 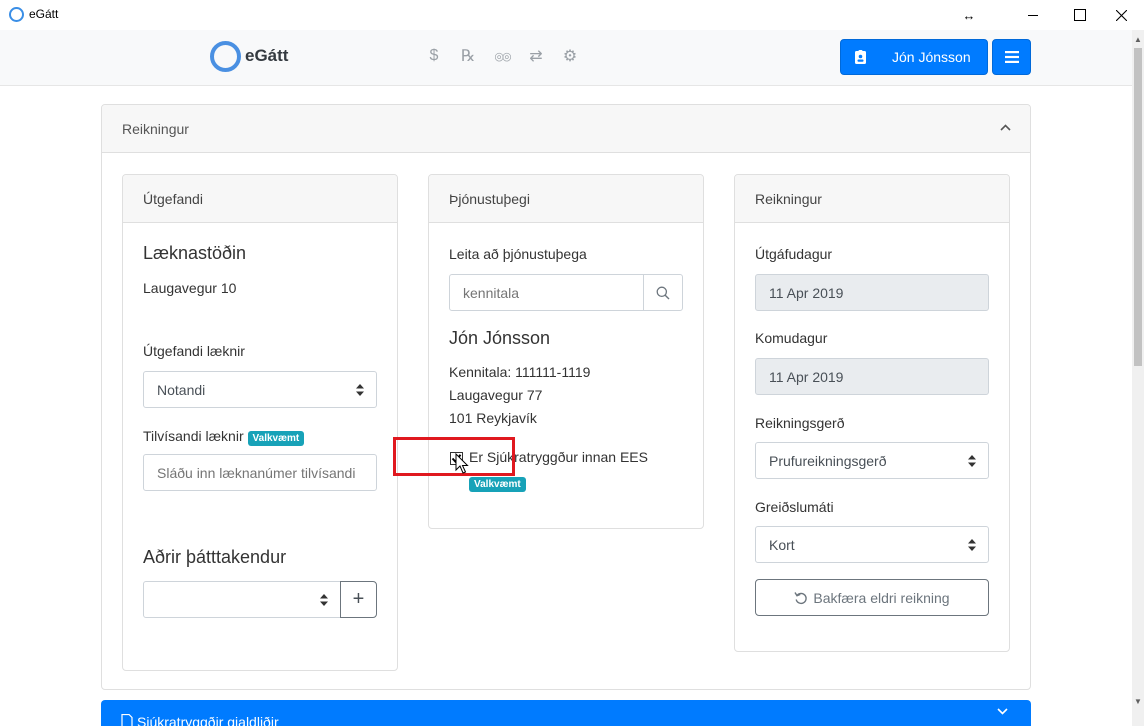 I want to click on app-logo-icon, so click(x=16, y=14).